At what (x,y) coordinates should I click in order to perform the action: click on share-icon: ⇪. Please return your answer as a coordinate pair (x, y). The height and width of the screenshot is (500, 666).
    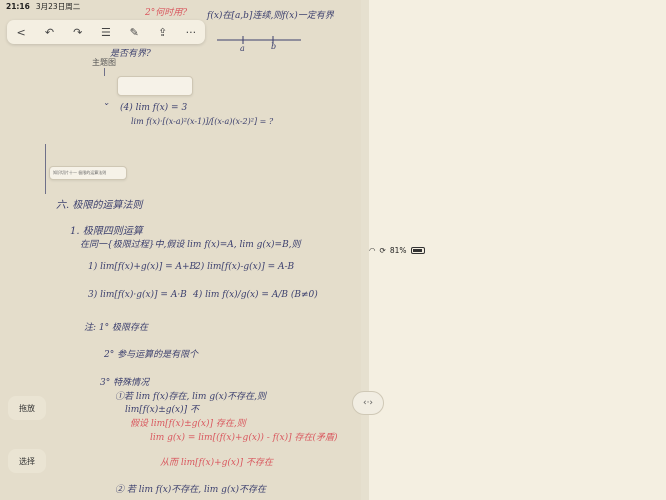
    Looking at the image, I should click on (163, 32).